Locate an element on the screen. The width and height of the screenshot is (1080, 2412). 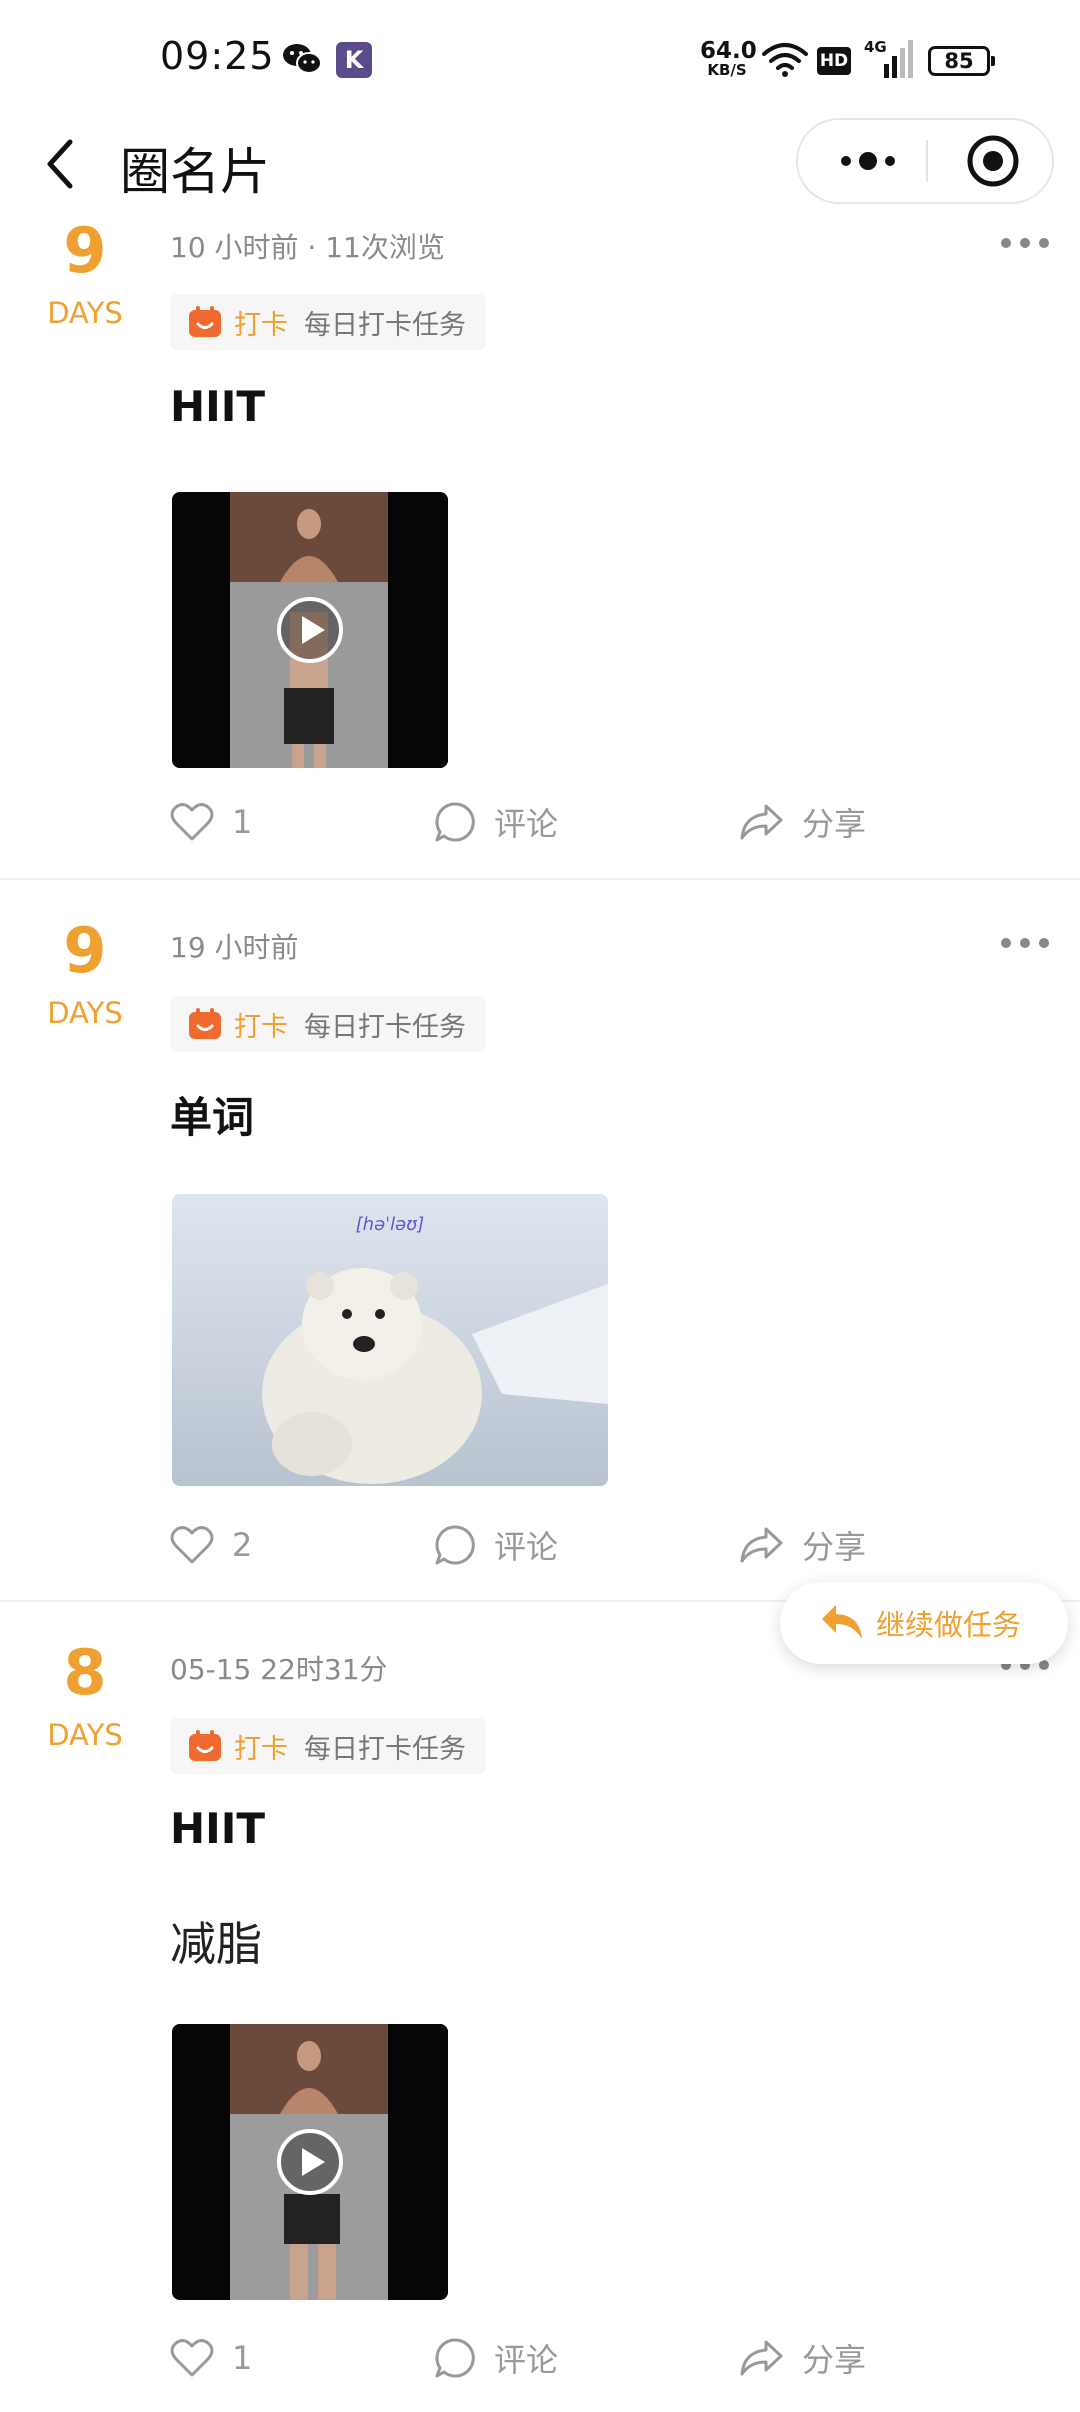
continue-task-button: 继续做任务 is located at coordinates (924, 1623).